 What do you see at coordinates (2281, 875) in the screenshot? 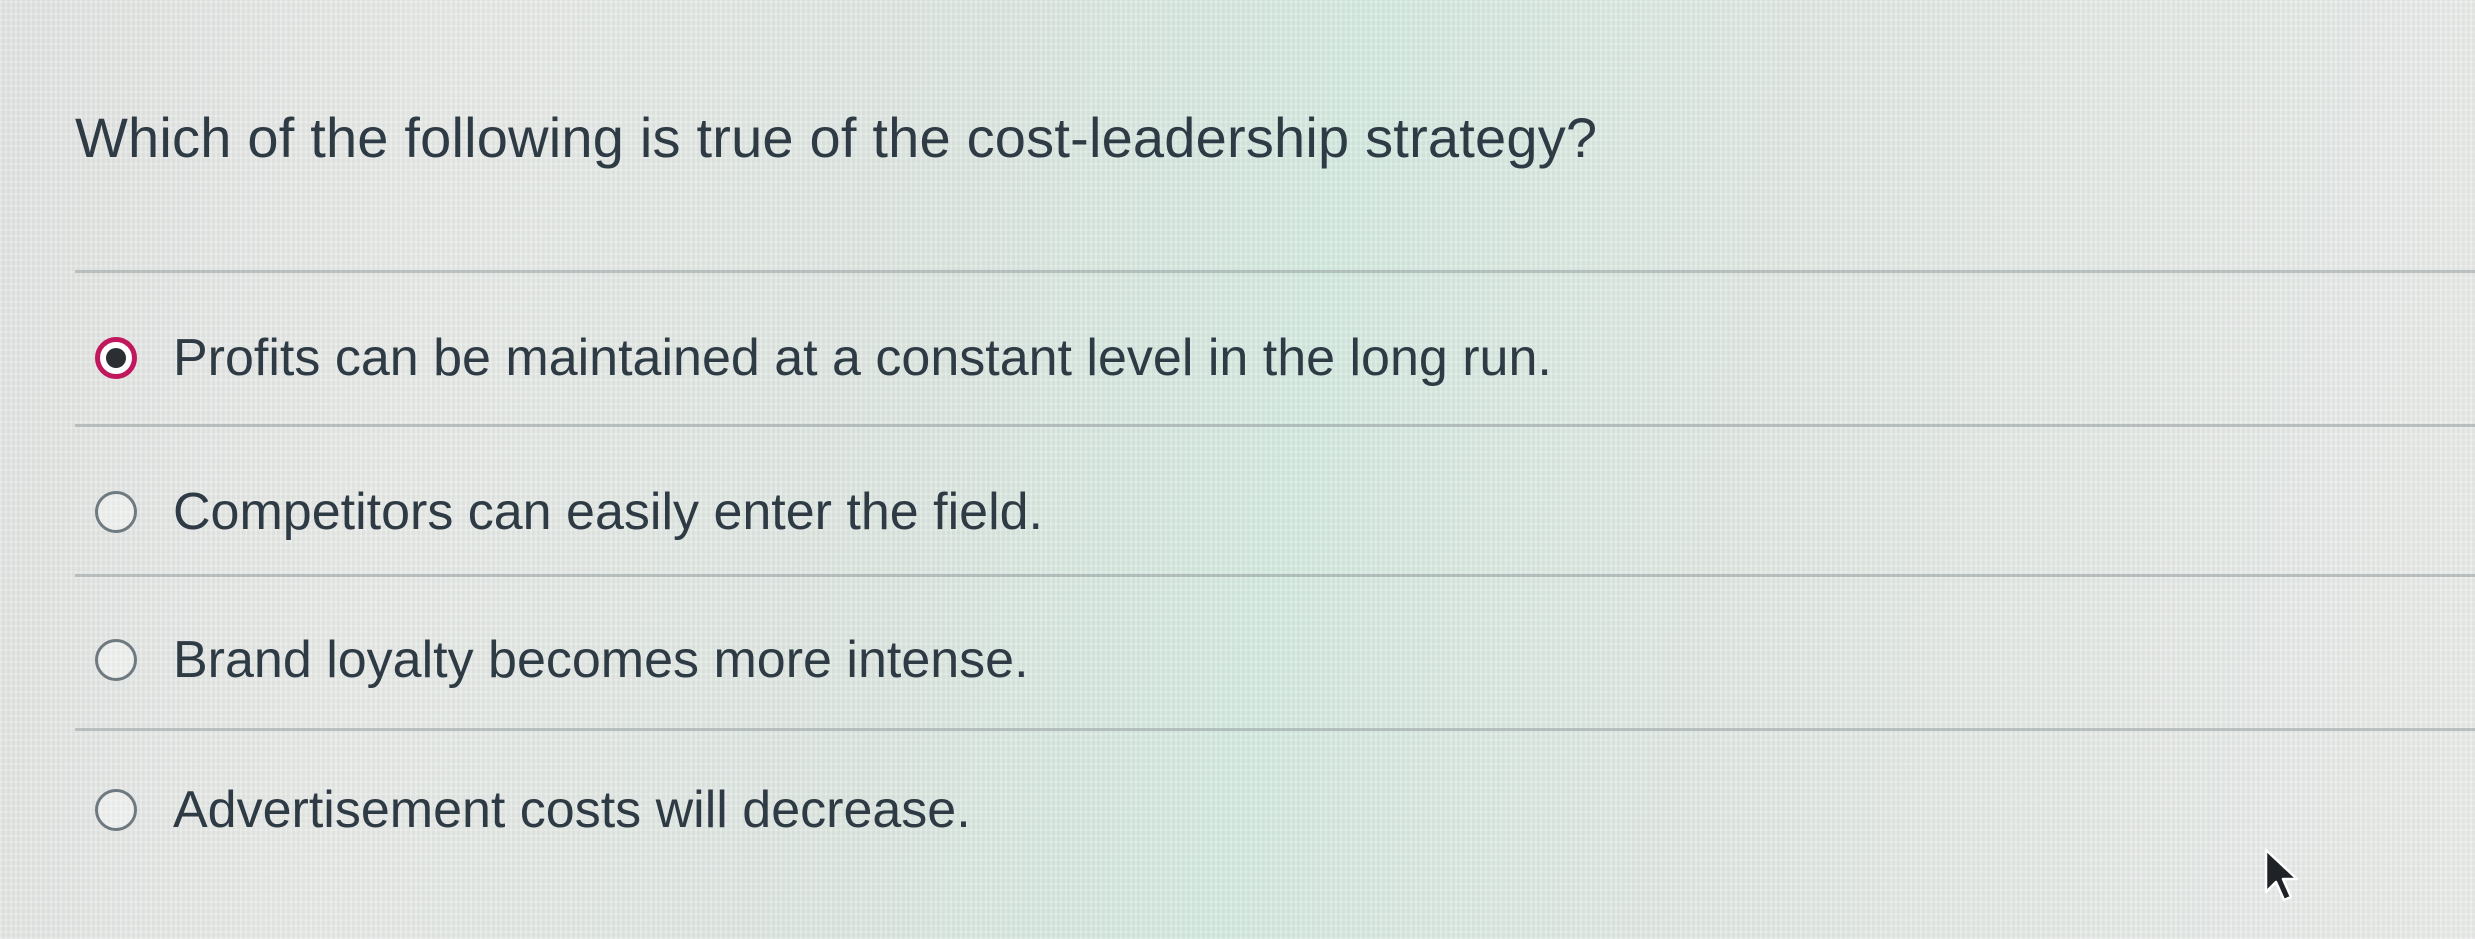
I see `mouse-pointer-icon` at bounding box center [2281, 875].